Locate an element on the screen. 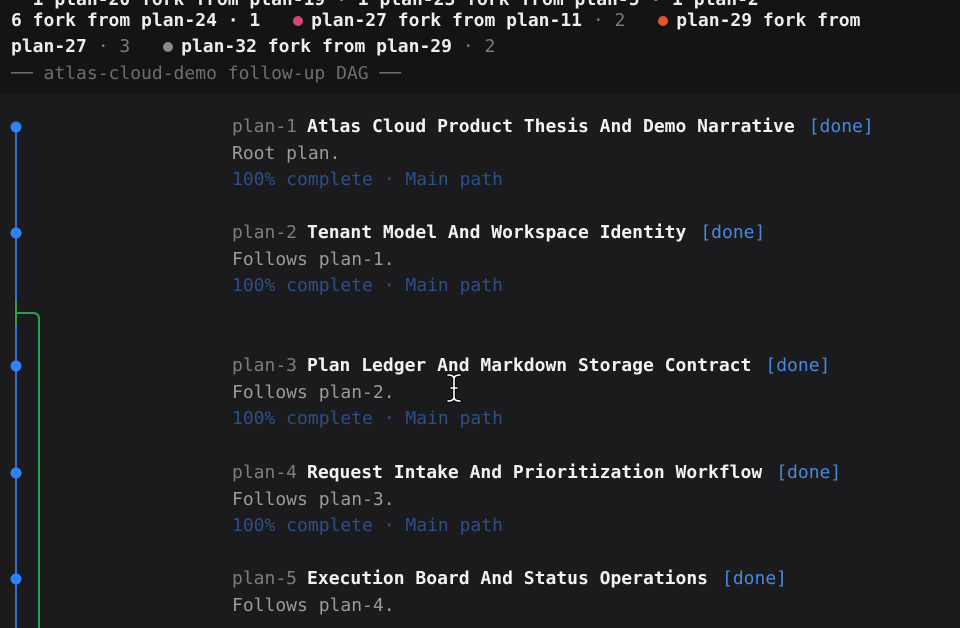 The height and width of the screenshot is (628, 960). fork-count: · 3 is located at coordinates (114, 46).